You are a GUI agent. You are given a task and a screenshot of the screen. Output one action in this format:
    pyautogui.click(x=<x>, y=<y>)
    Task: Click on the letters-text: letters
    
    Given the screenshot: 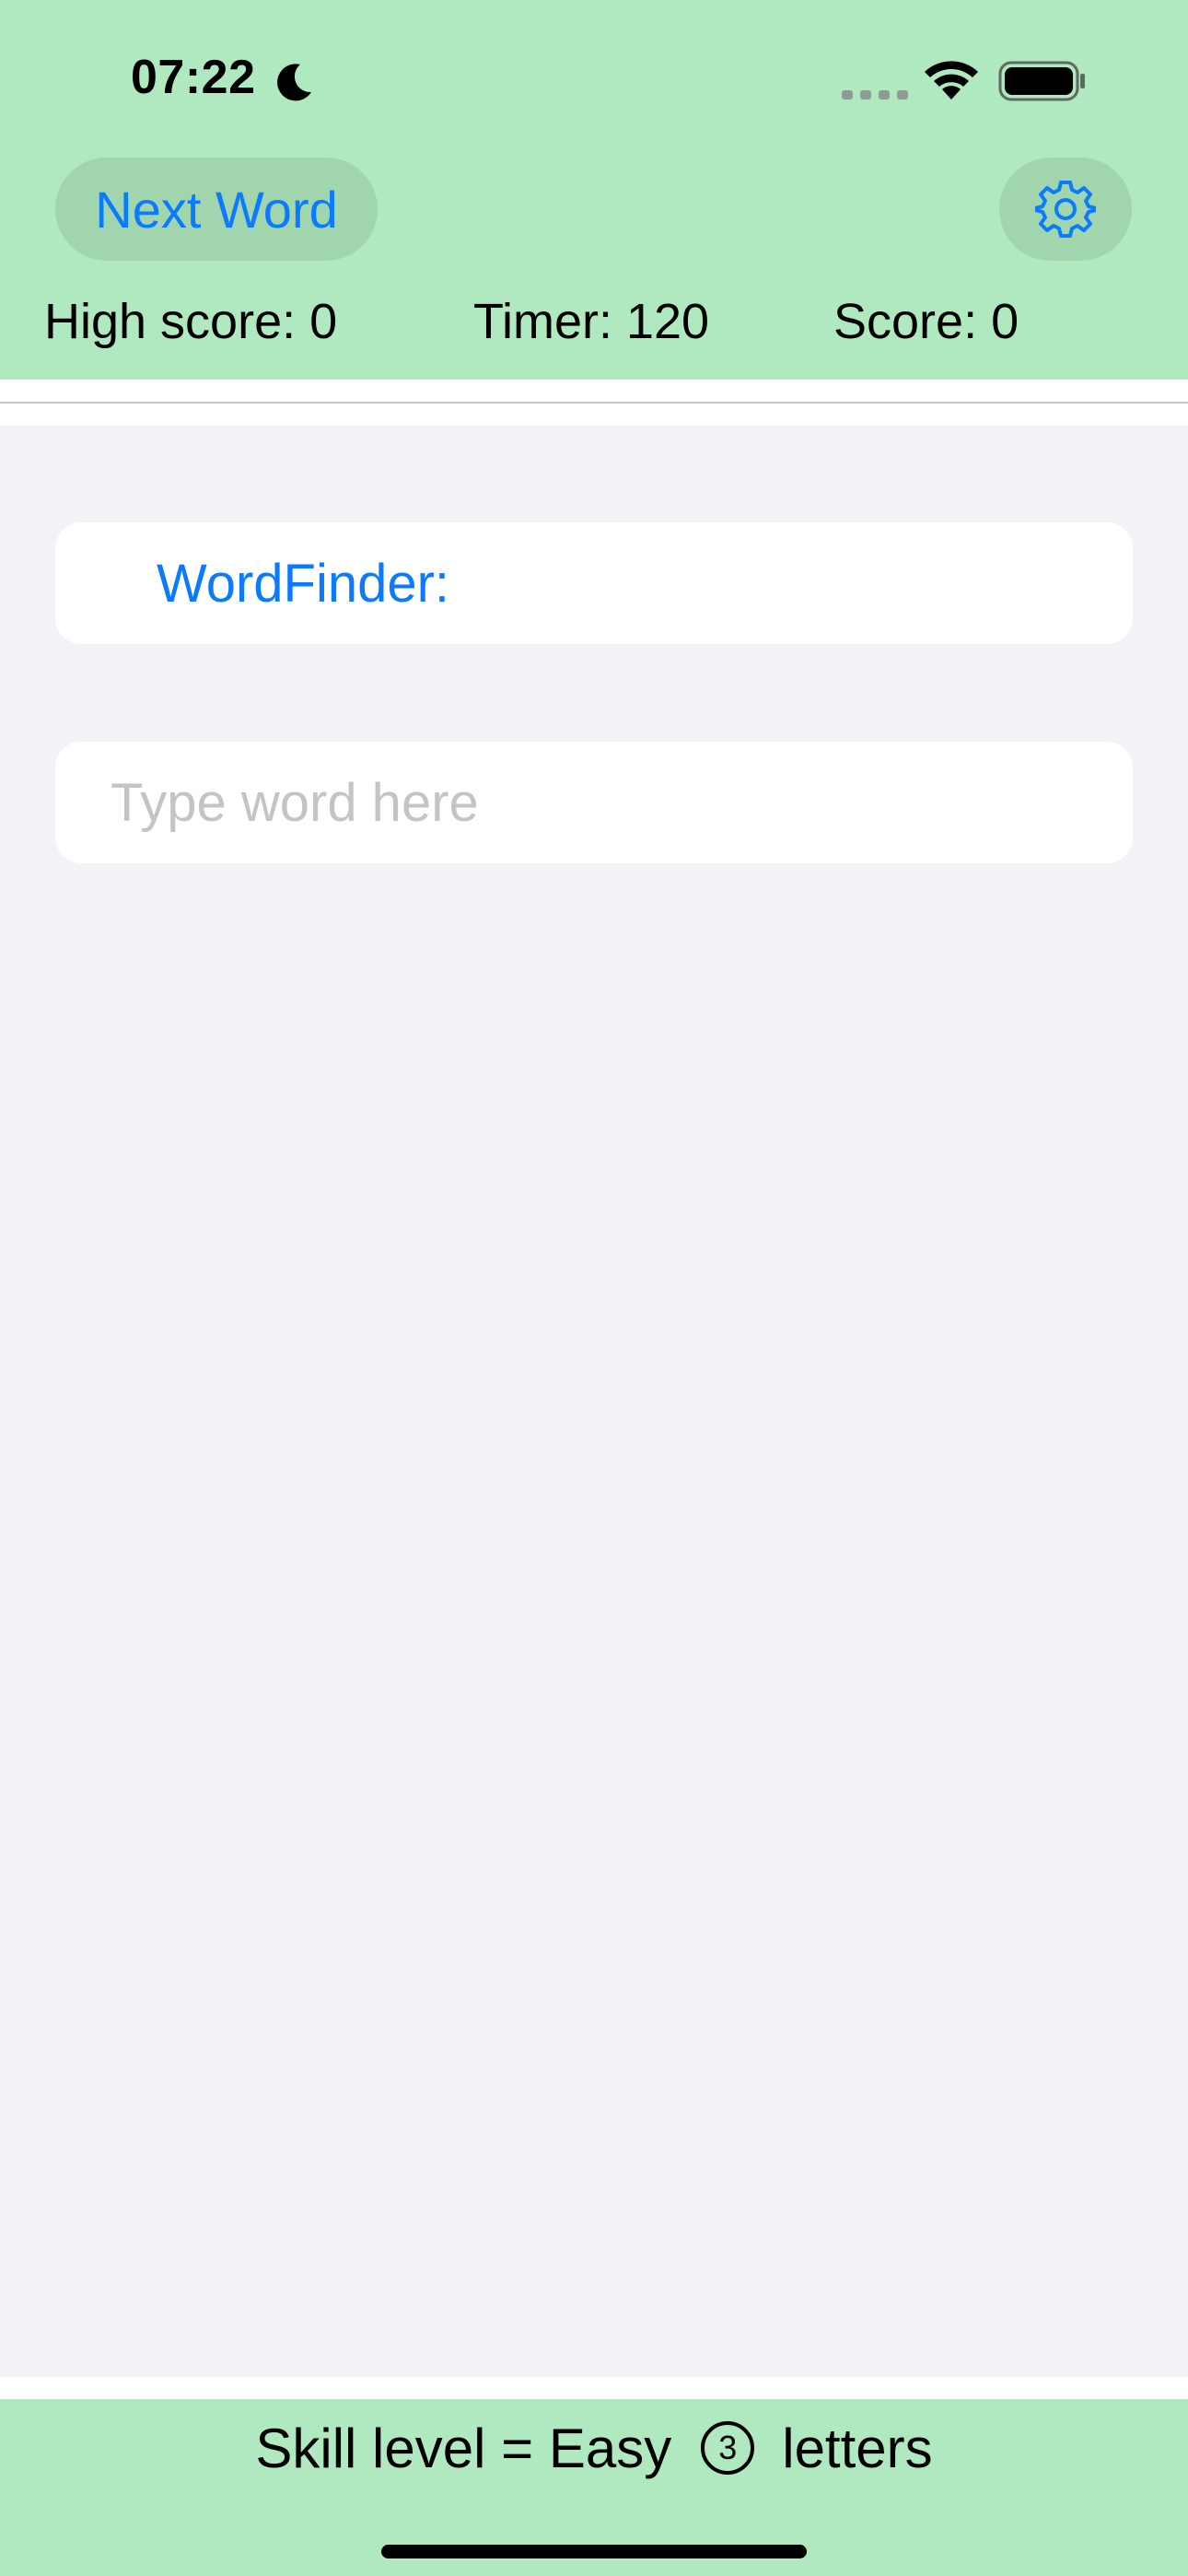 What is the action you would take?
    pyautogui.click(x=857, y=2448)
    